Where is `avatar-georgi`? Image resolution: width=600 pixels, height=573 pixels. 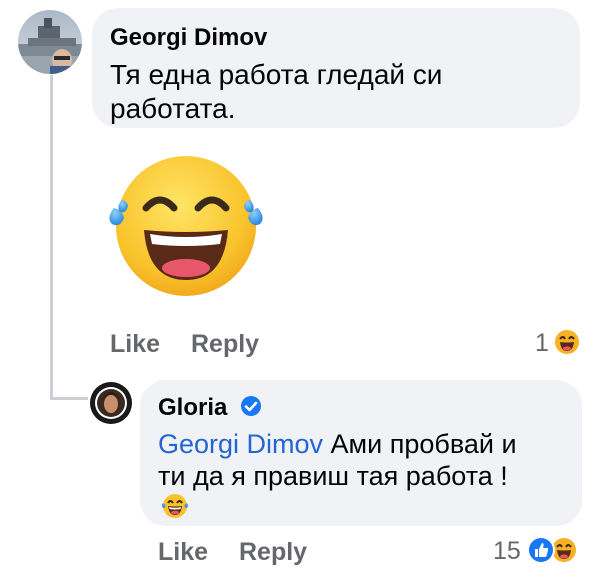 avatar-georgi is located at coordinates (50, 42).